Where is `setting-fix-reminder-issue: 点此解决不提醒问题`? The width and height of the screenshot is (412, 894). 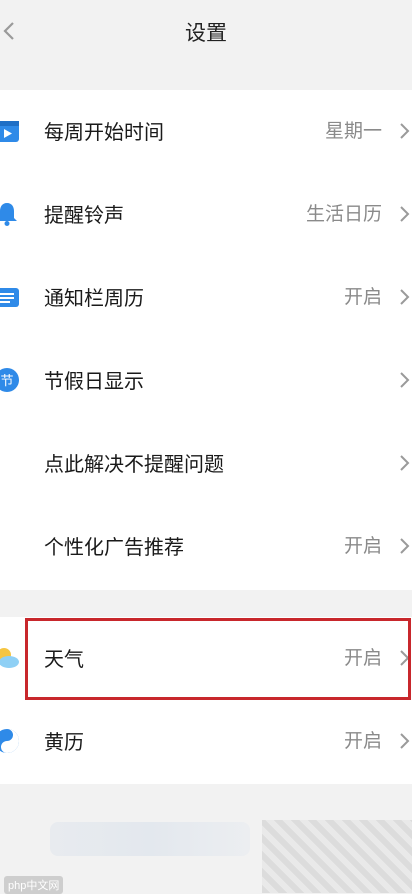
setting-fix-reminder-issue: 点此解决不提醒问题 is located at coordinates (206, 463).